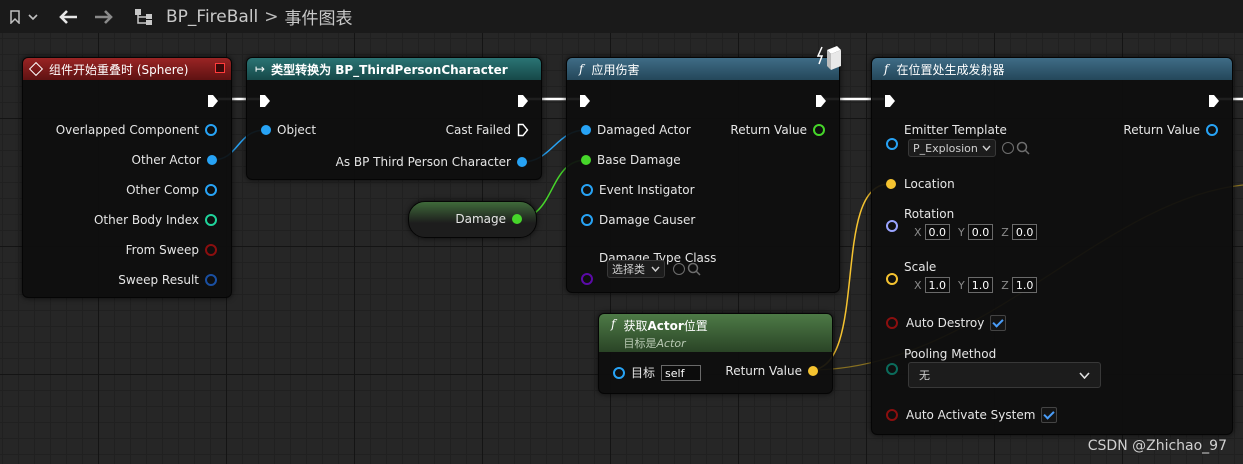 This screenshot has height=464, width=1243. I want to click on node-title: 应用伤害, so click(615, 69).